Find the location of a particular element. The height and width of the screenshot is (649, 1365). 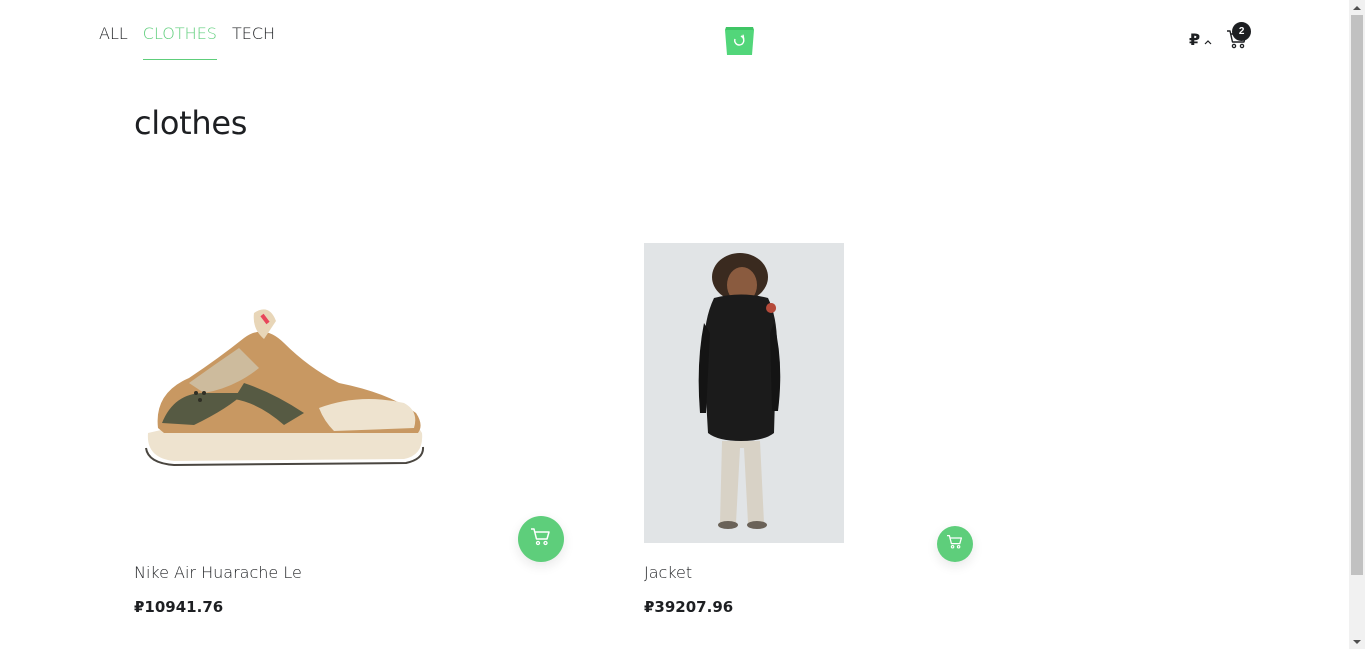

scroll-down-arrow-icon is located at coordinates (1357, 641).